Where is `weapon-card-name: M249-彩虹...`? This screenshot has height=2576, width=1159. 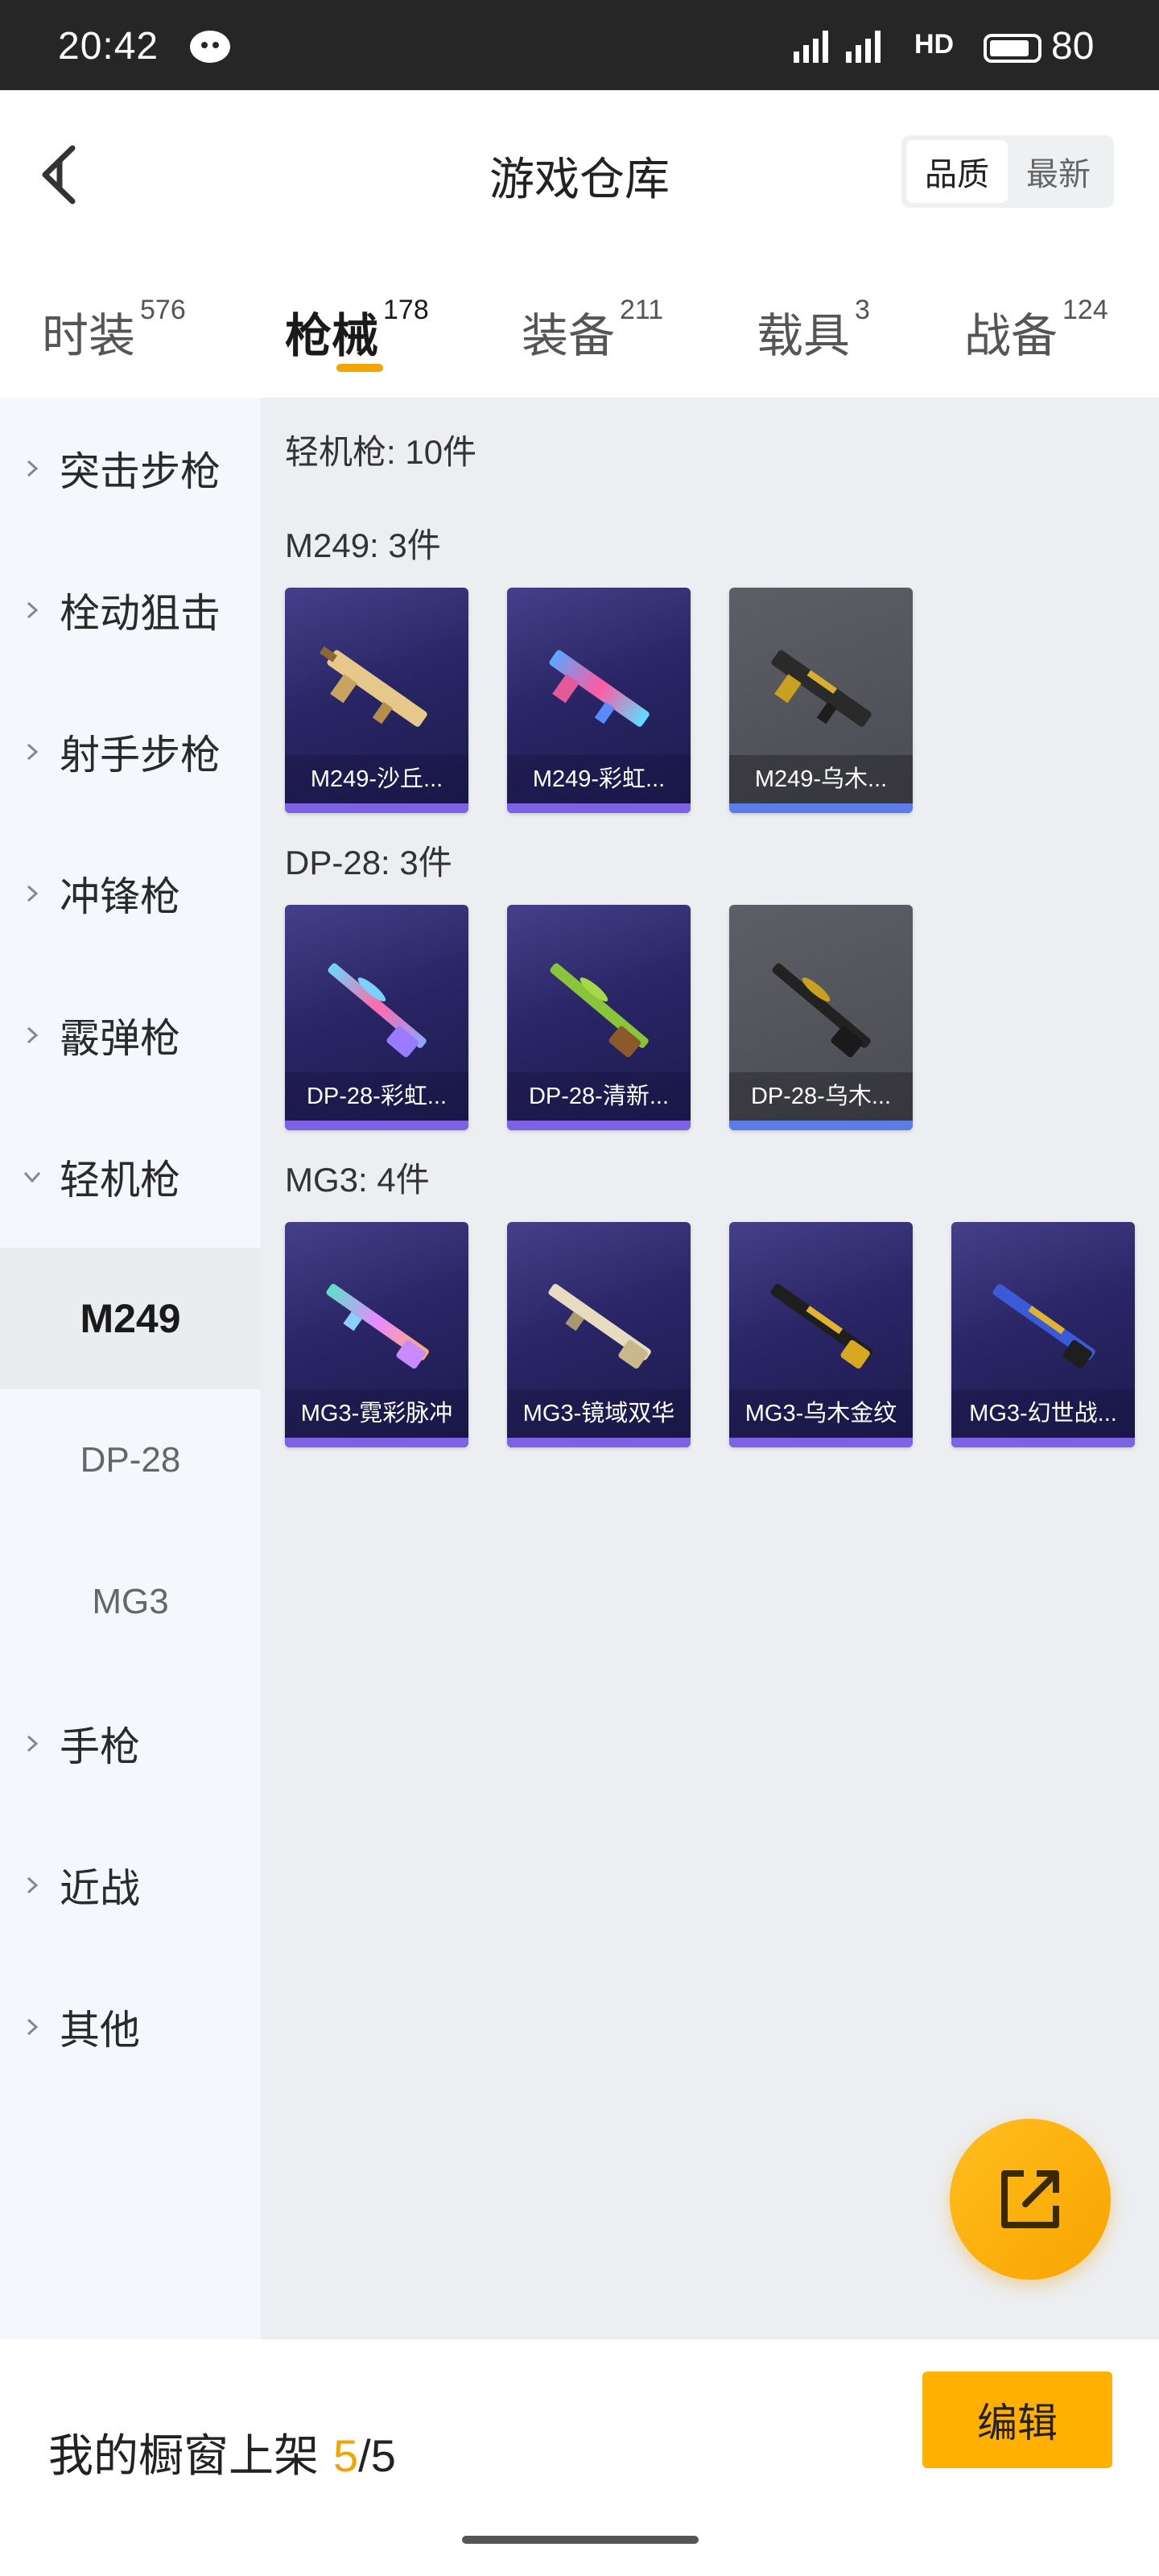
weapon-card-name: M249-彩虹... is located at coordinates (599, 779).